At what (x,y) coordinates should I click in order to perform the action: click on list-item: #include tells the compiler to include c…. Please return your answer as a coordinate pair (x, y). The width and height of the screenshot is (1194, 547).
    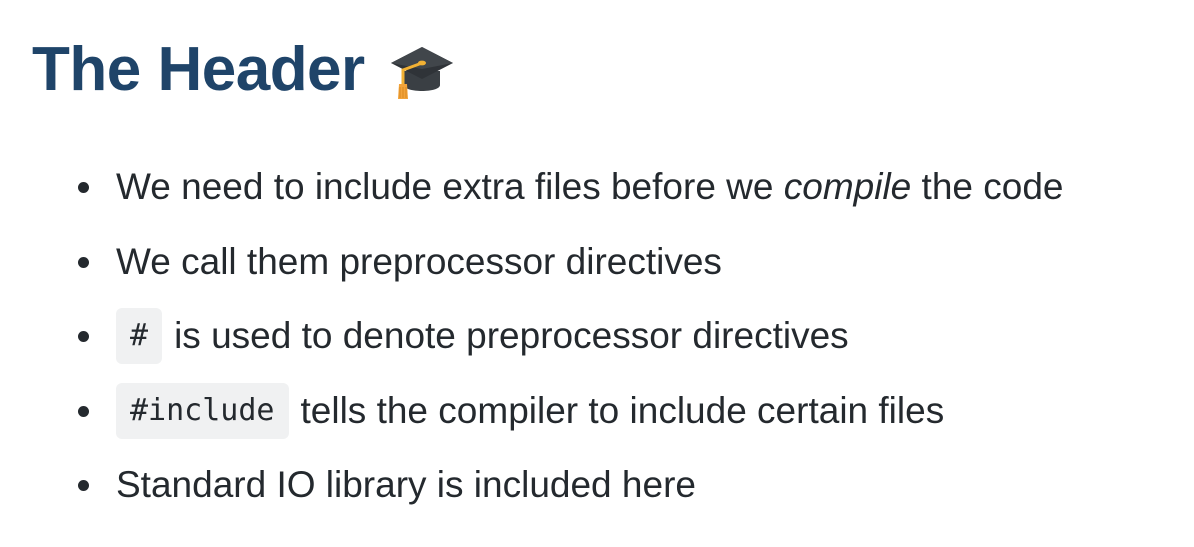
    Looking at the image, I should click on (571, 411).